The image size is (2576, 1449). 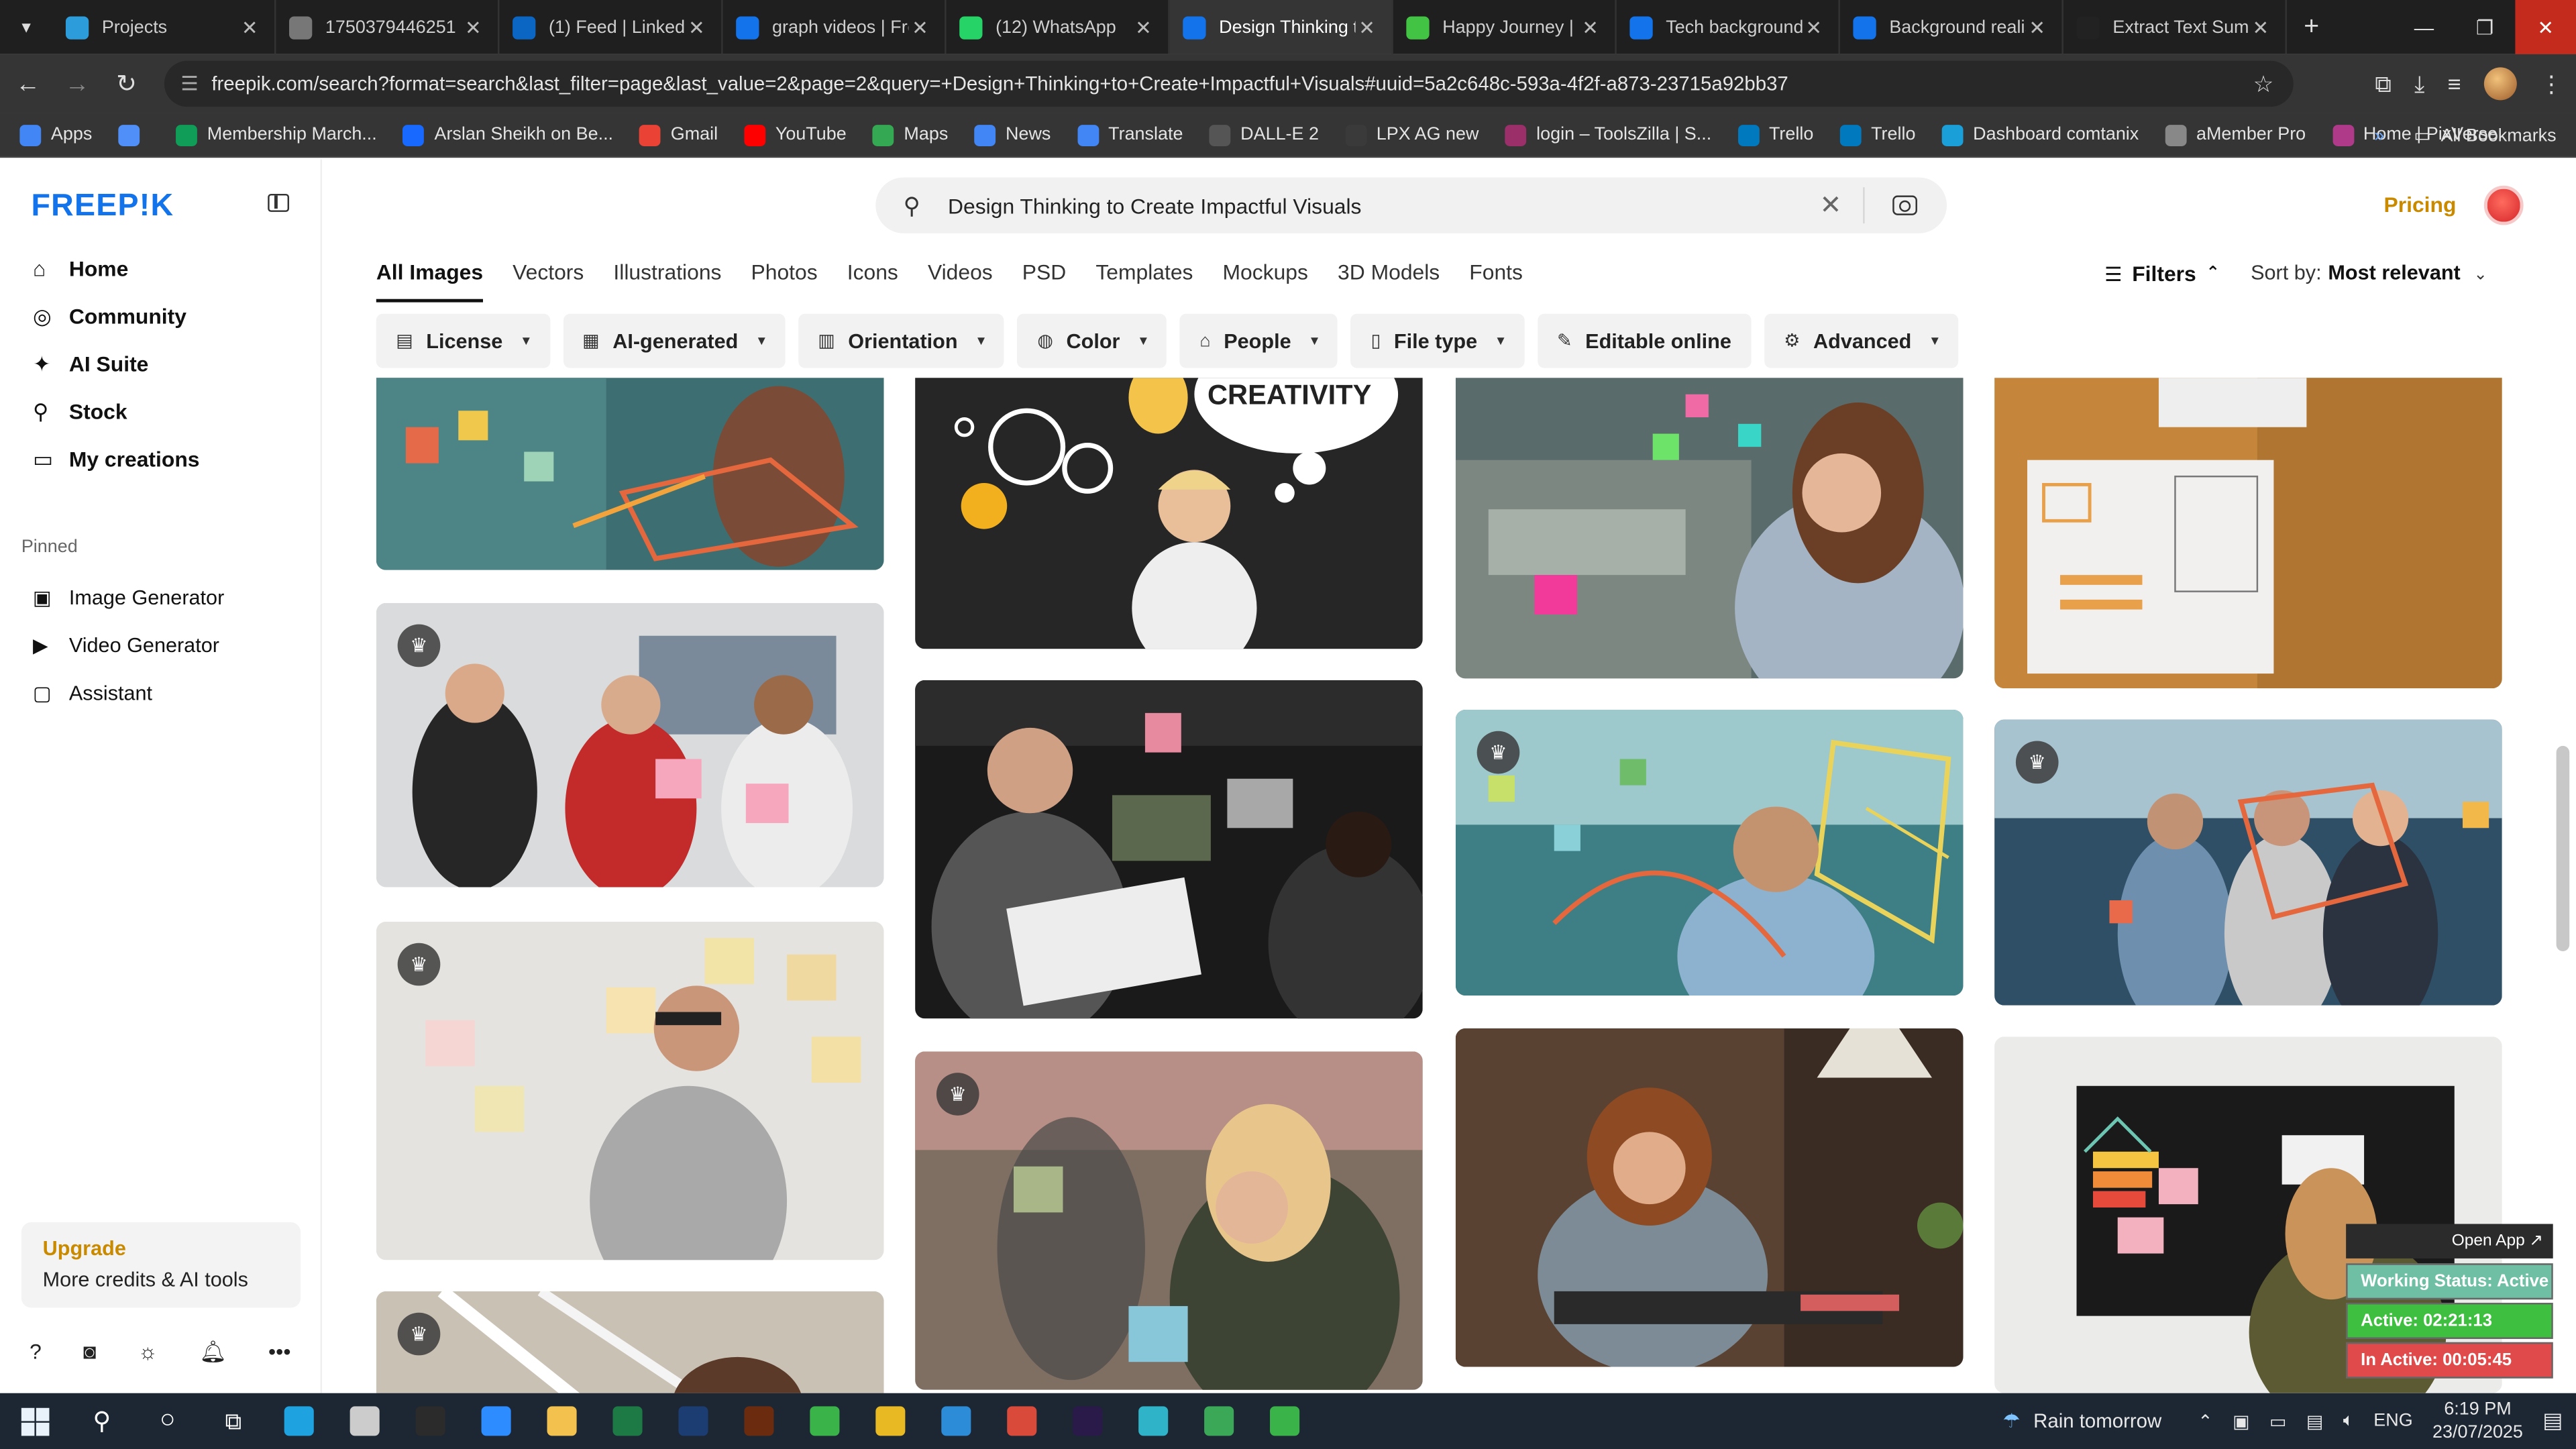 I want to click on chrome-alt-icon, so click(x=1219, y=1421).